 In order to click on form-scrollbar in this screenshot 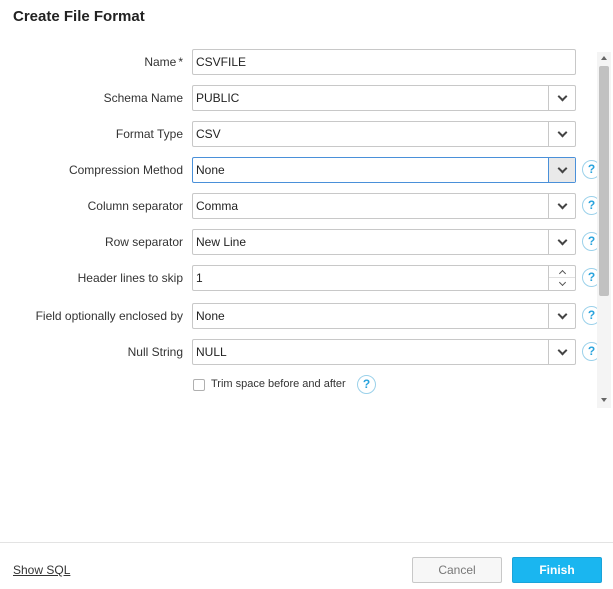, I will do `click(604, 230)`.